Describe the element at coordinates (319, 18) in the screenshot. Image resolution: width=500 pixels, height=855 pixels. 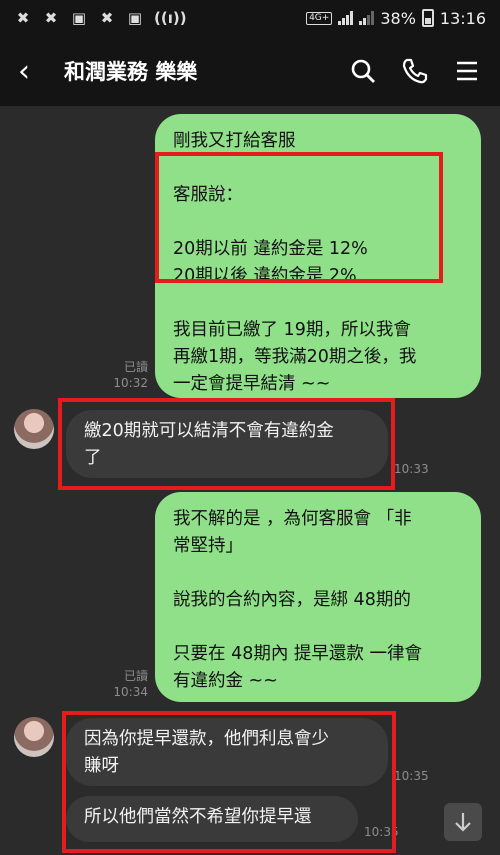
I see `network-label: 4G+` at that location.